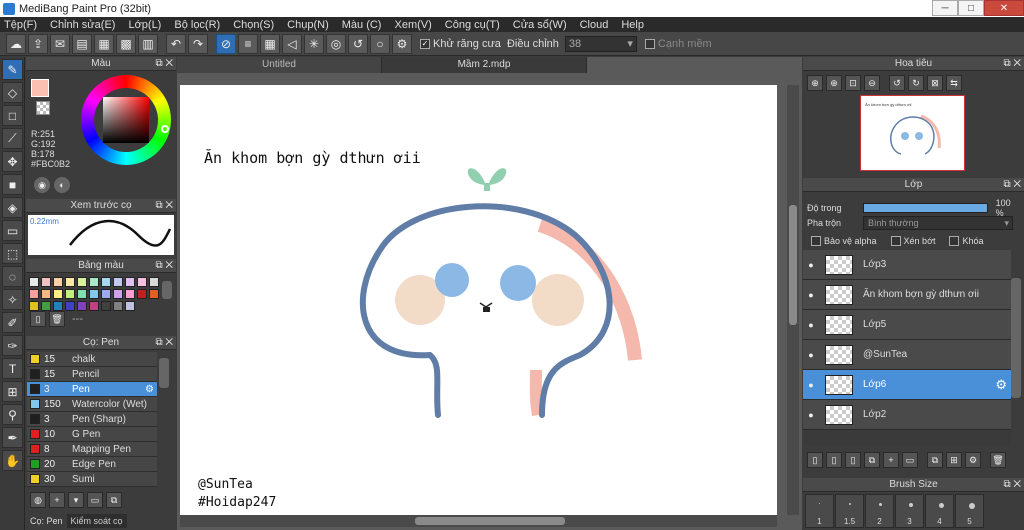 This screenshot has height=530, width=1024. Describe the element at coordinates (60, 43) in the screenshot. I see `comment-icon: ✉` at that location.